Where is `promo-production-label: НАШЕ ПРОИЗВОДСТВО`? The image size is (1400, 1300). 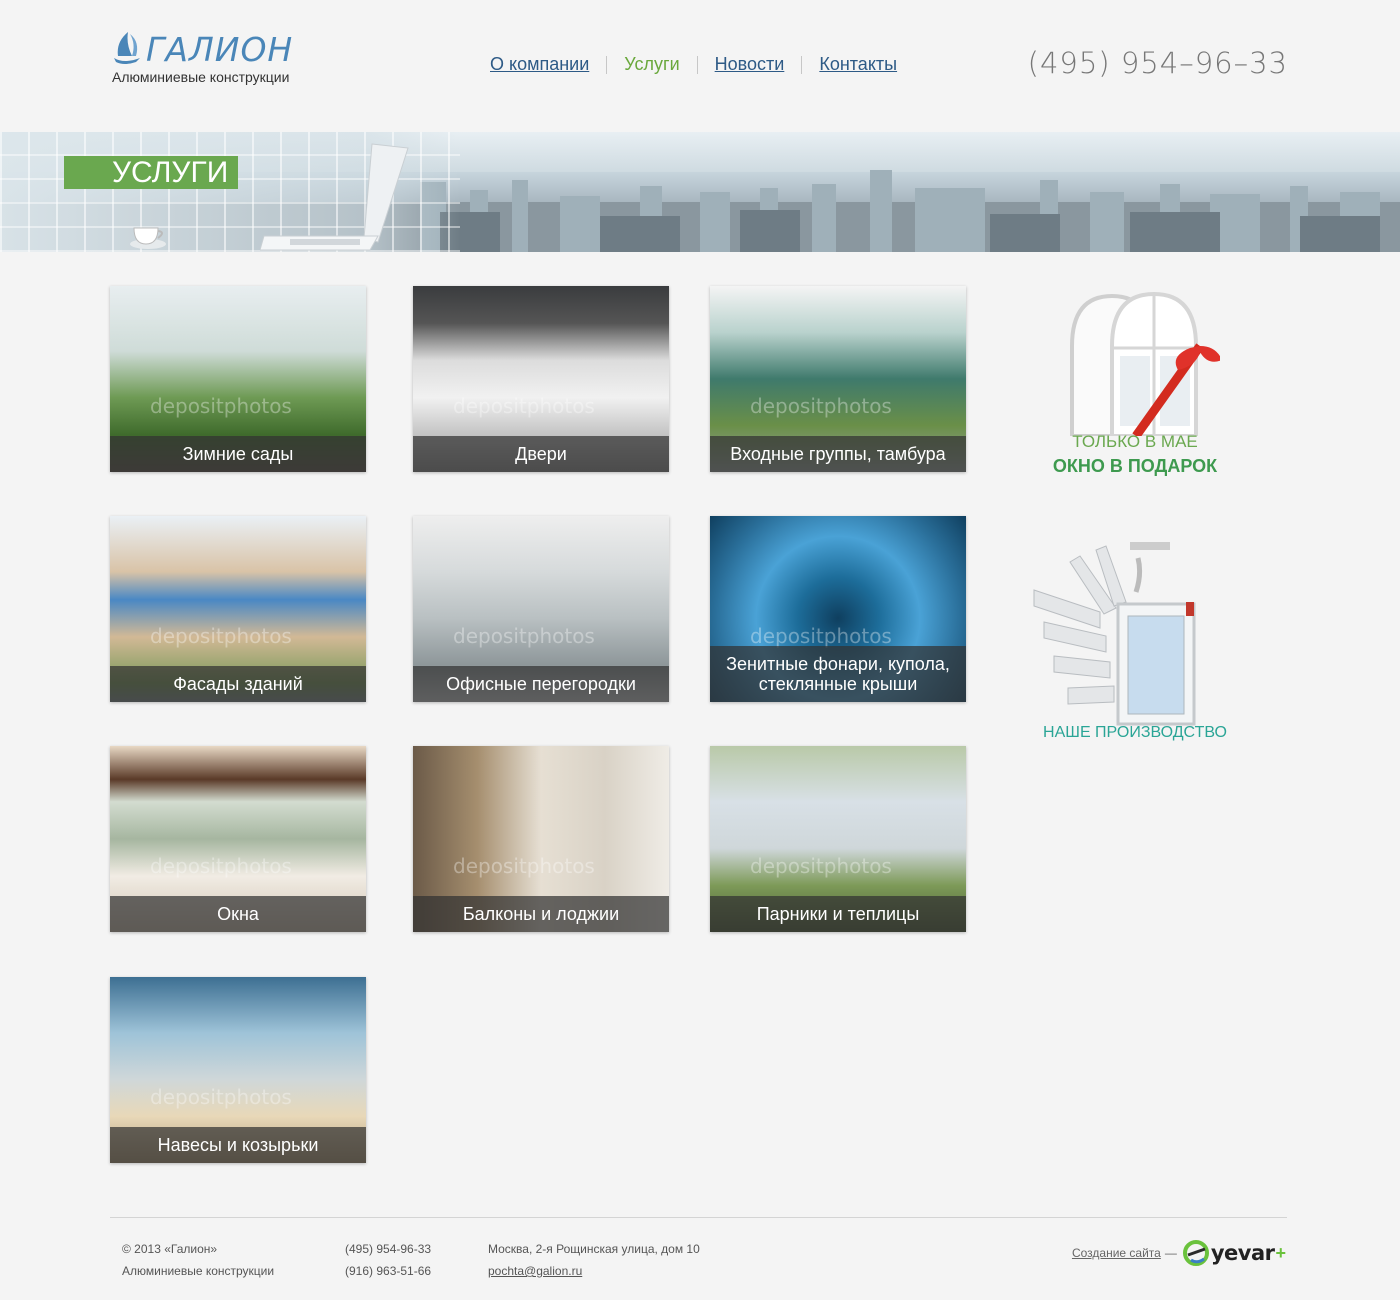
promo-production-label: НАШЕ ПРОИЗВОДСТВО is located at coordinates (1135, 732).